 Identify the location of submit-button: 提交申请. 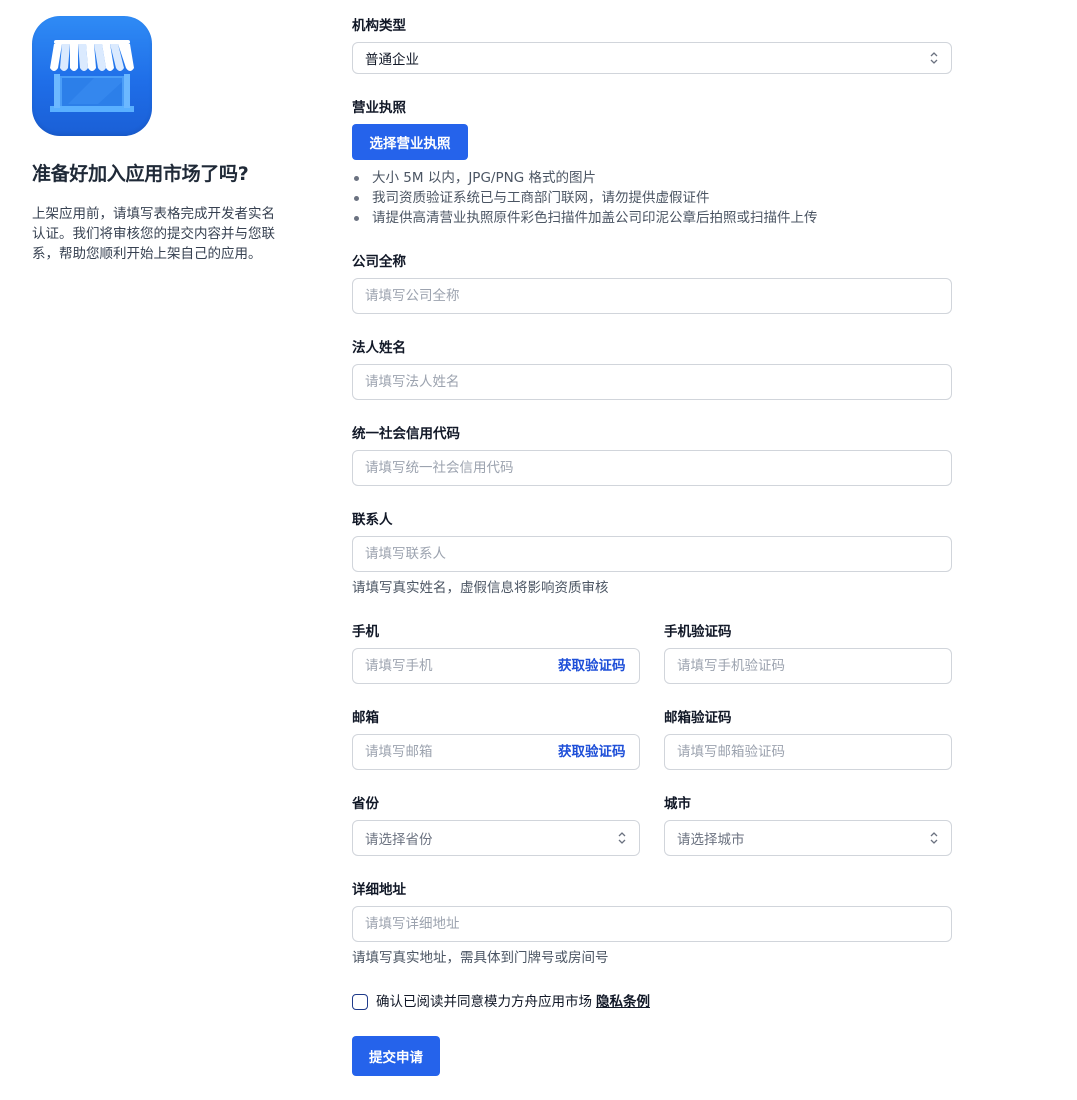
(396, 1056).